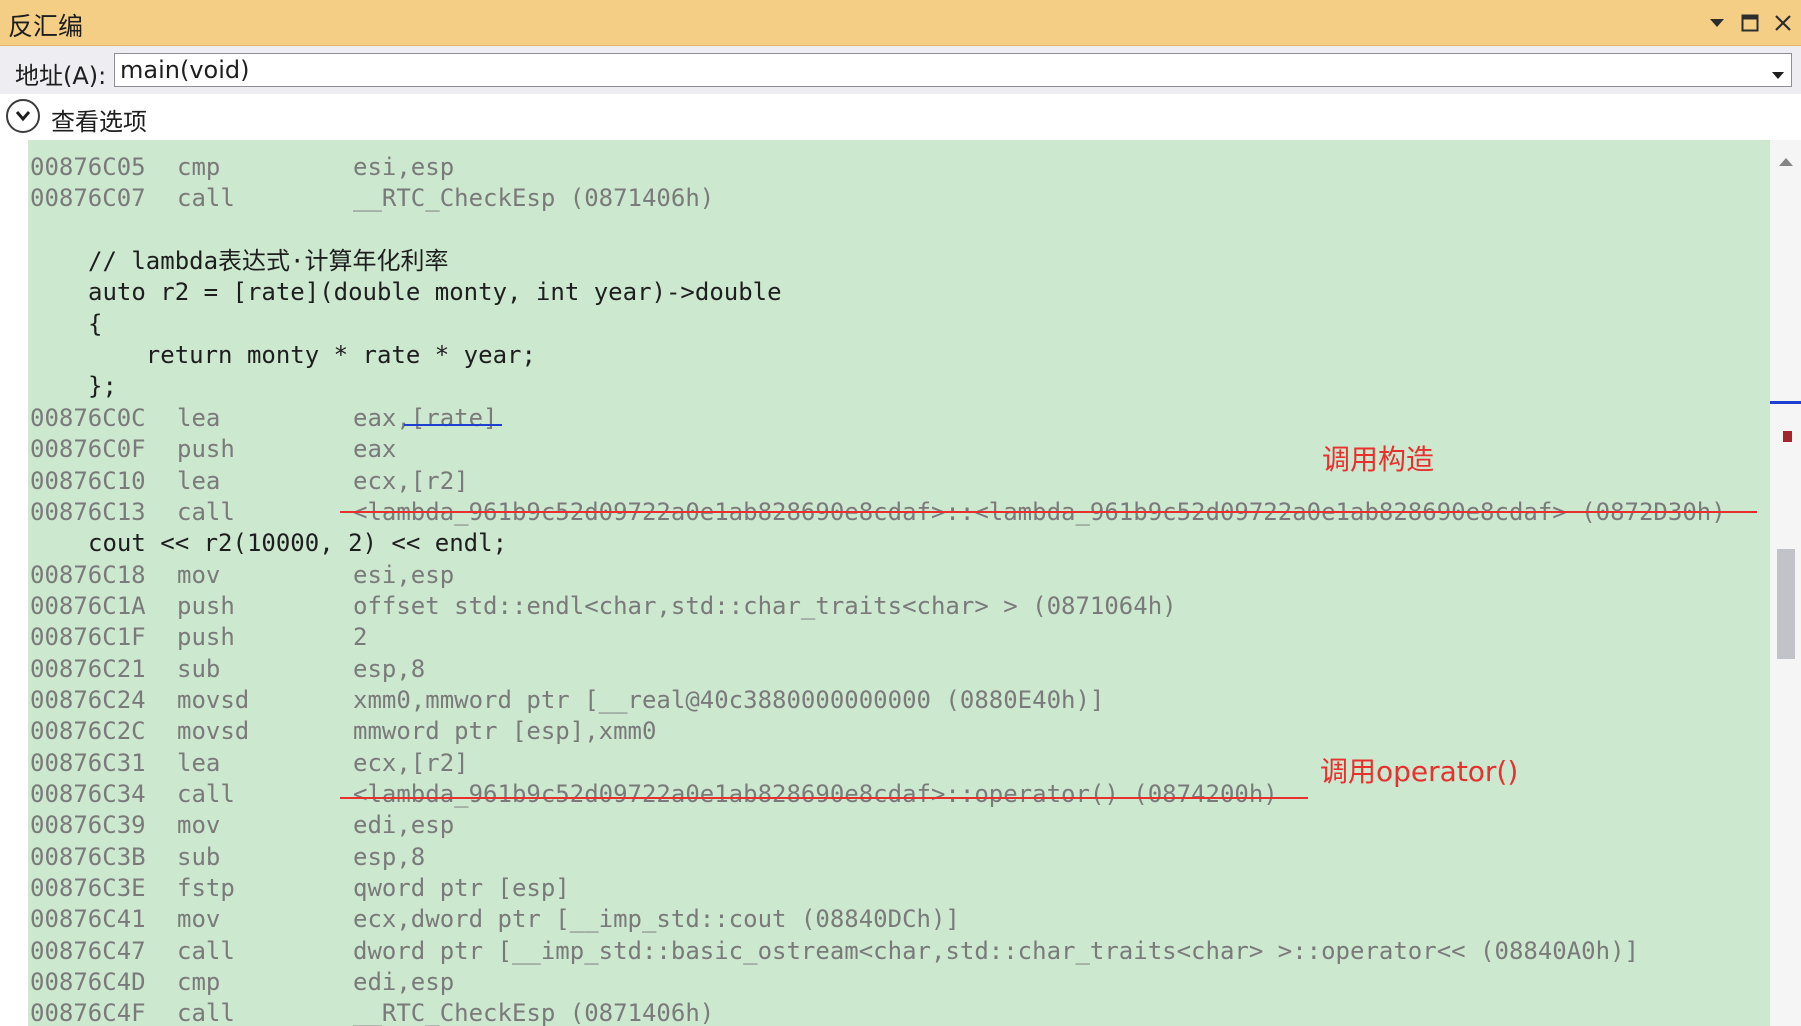 This screenshot has height=1026, width=1801. Describe the element at coordinates (1783, 23) in the screenshot. I see `close-icon` at that location.